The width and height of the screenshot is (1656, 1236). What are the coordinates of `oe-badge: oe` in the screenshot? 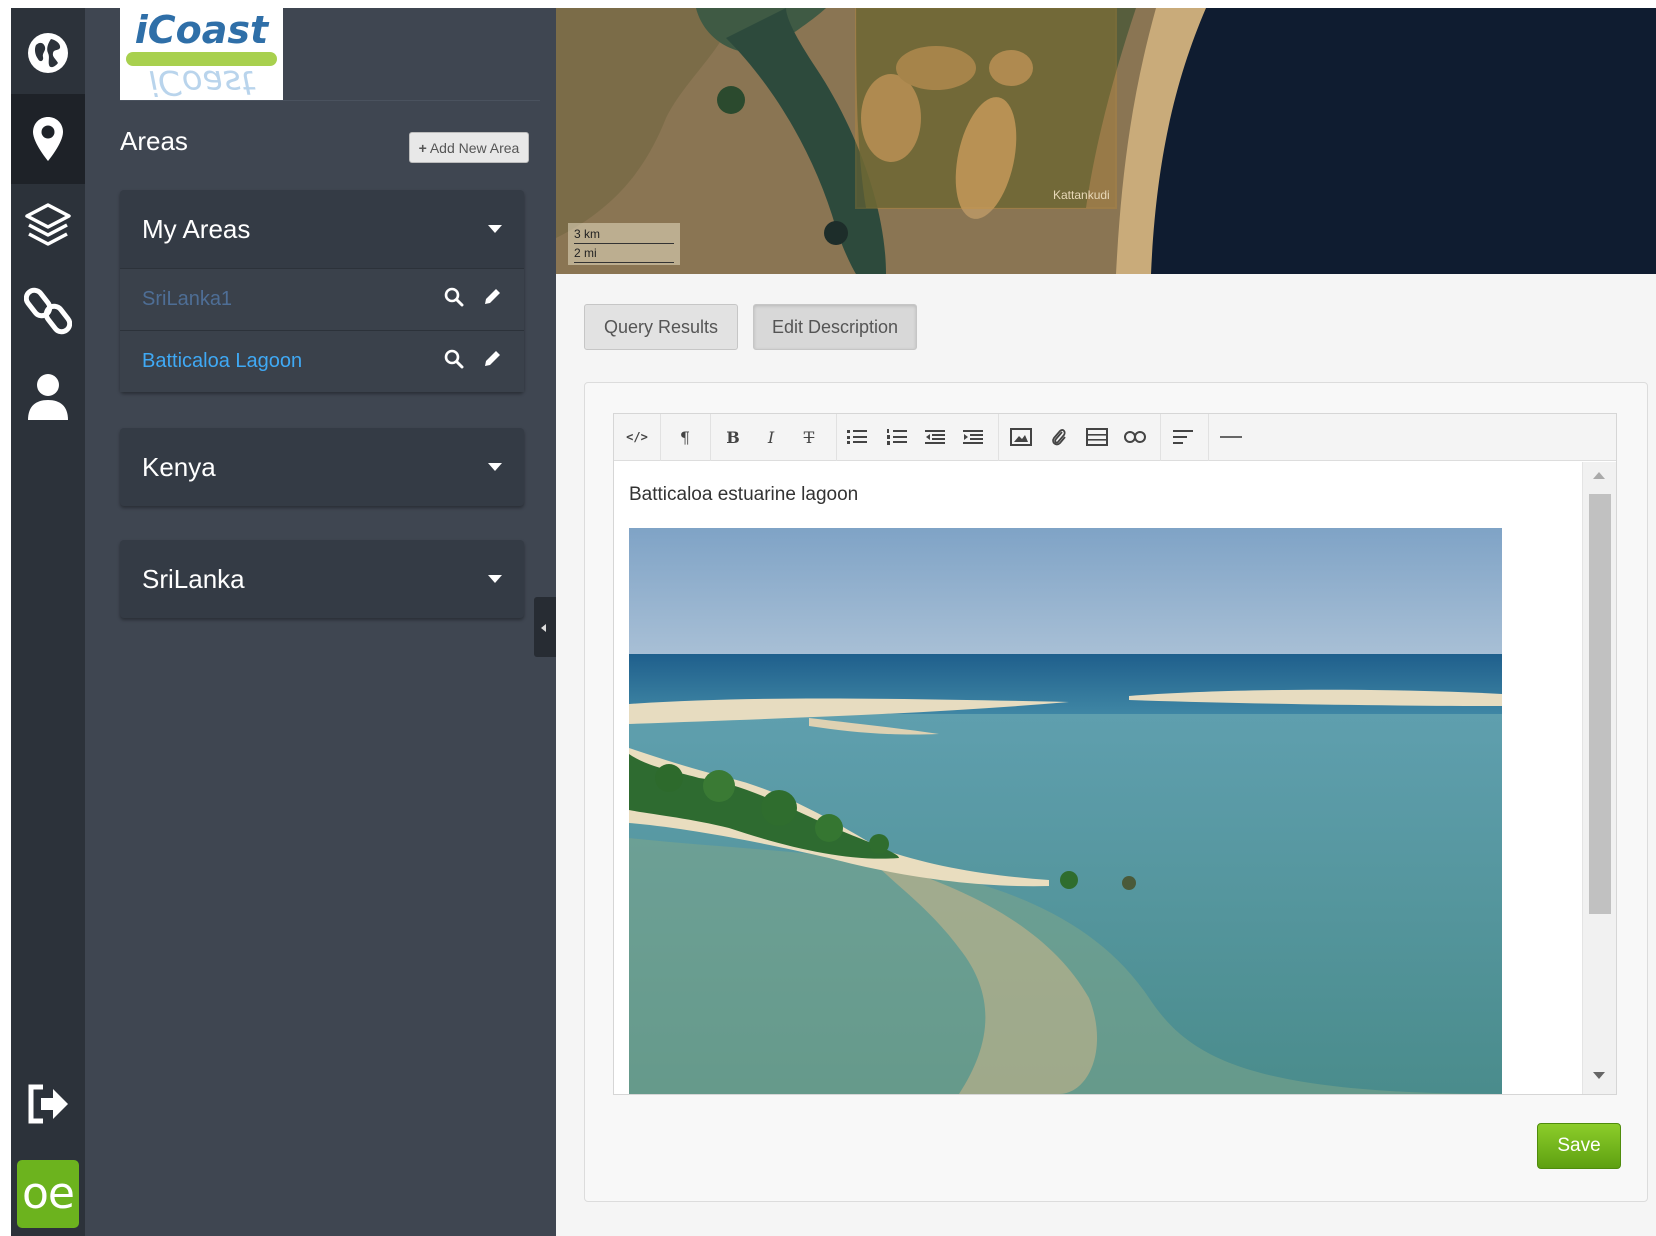 It's located at (48, 1194).